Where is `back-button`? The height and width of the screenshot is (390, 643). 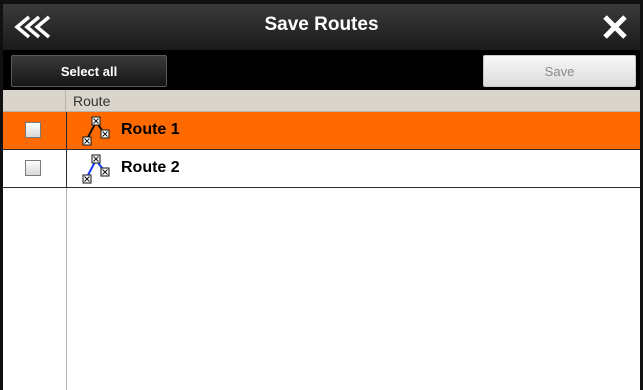
back-button is located at coordinates (37, 27).